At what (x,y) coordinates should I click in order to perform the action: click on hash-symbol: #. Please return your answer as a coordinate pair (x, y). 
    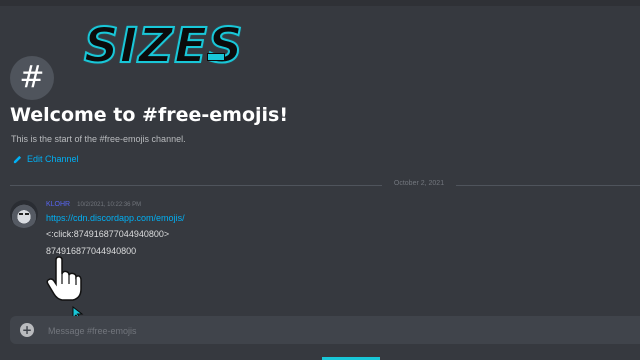
    Looking at the image, I should click on (32, 77).